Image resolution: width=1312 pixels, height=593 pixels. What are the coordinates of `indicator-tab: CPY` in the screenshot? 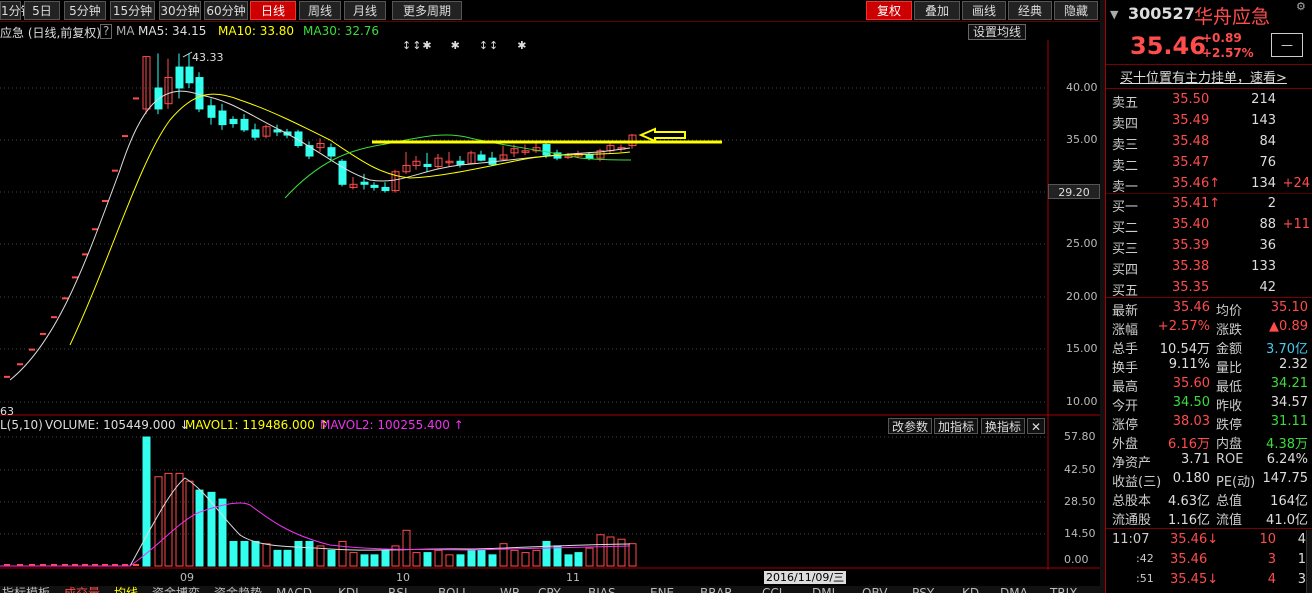 It's located at (549, 589).